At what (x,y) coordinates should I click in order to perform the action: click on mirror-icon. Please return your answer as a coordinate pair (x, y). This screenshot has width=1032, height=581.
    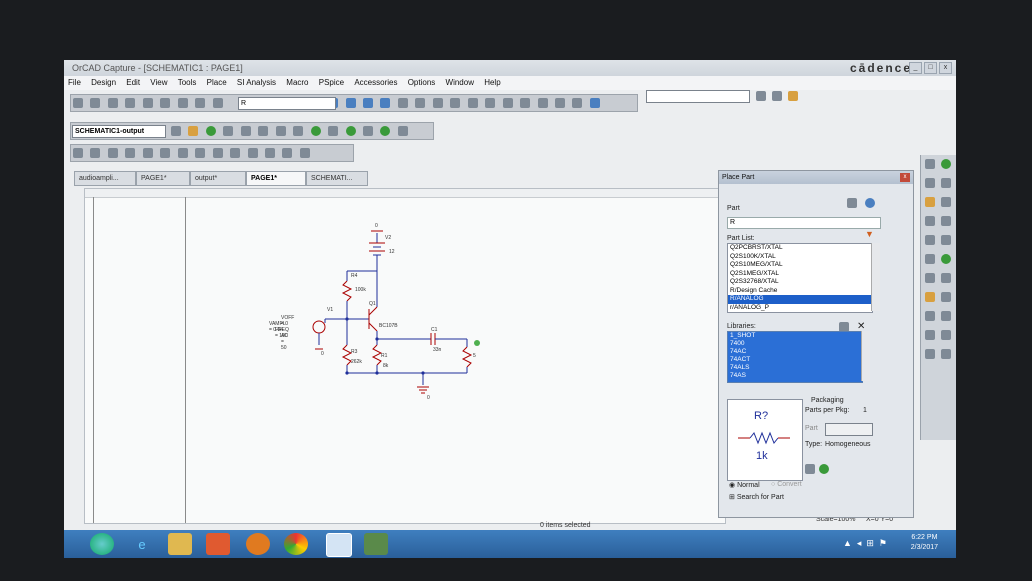
    Looking at the image, I should click on (269, 153).